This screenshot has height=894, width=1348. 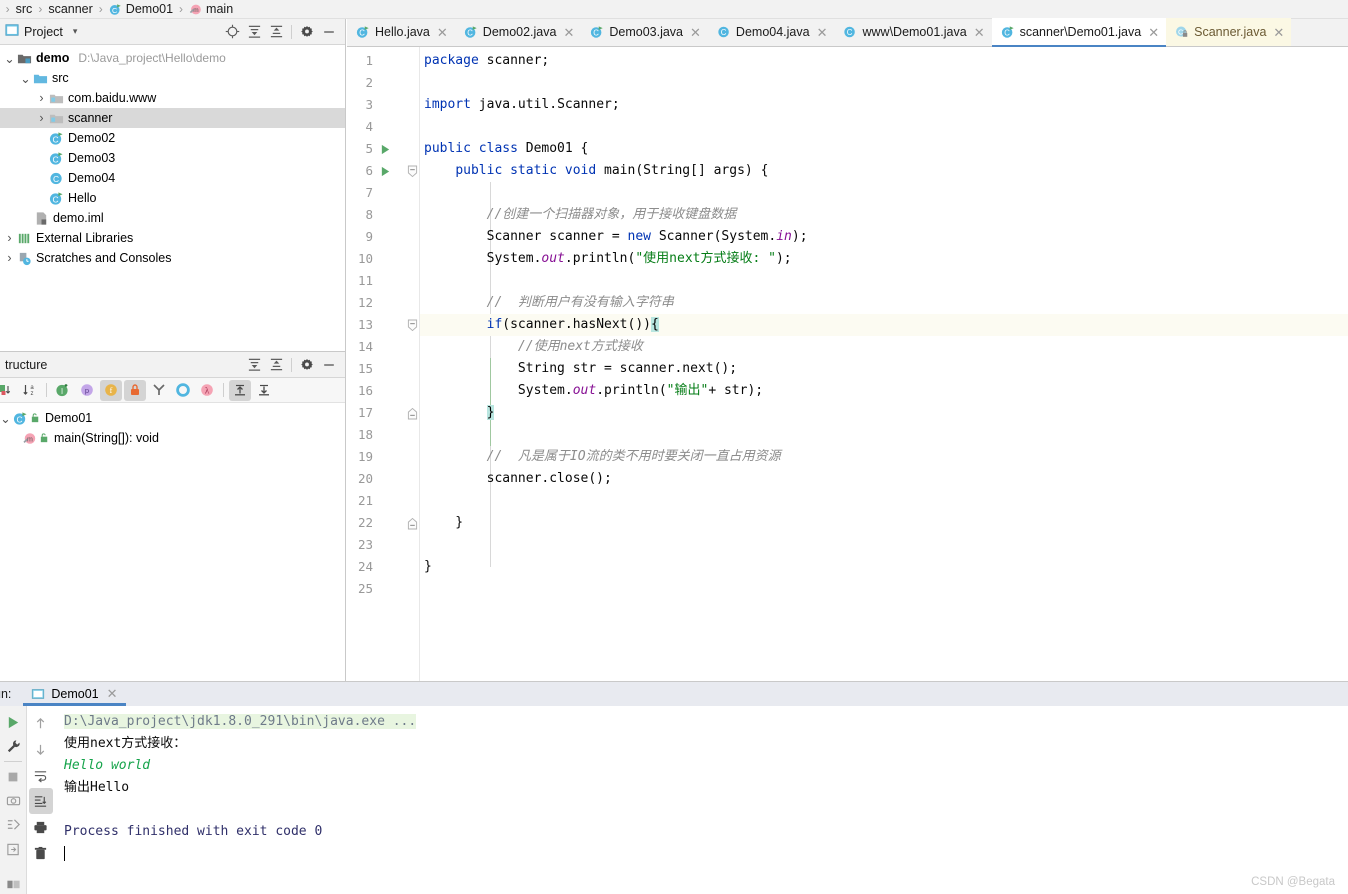 What do you see at coordinates (75, 31) in the screenshot?
I see `chevron-down-icon: ▾` at bounding box center [75, 31].